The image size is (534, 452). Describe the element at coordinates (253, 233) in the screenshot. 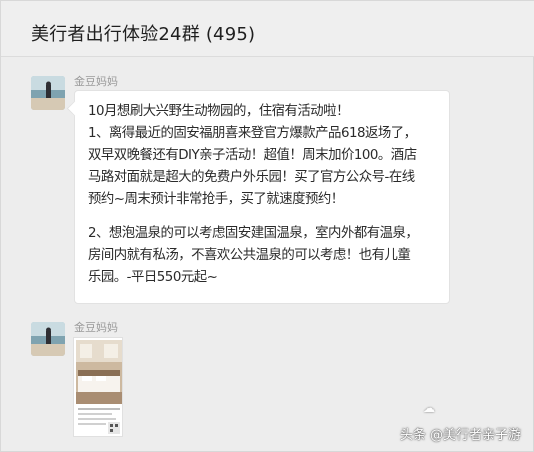

I see `message-line: 2、想泡温泉的可以考虑固安建国温泉，室内外都有温泉，` at that location.